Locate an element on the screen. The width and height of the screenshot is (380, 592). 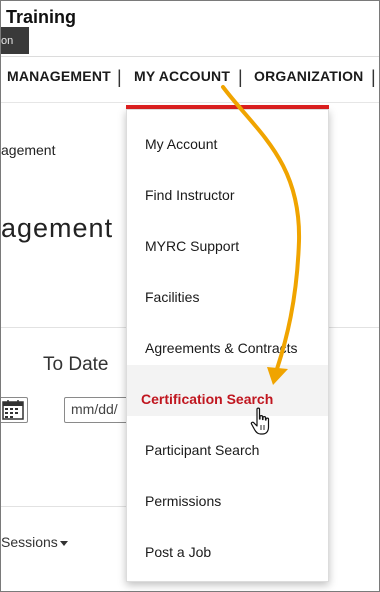
site-title: Training is located at coordinates (41, 17).